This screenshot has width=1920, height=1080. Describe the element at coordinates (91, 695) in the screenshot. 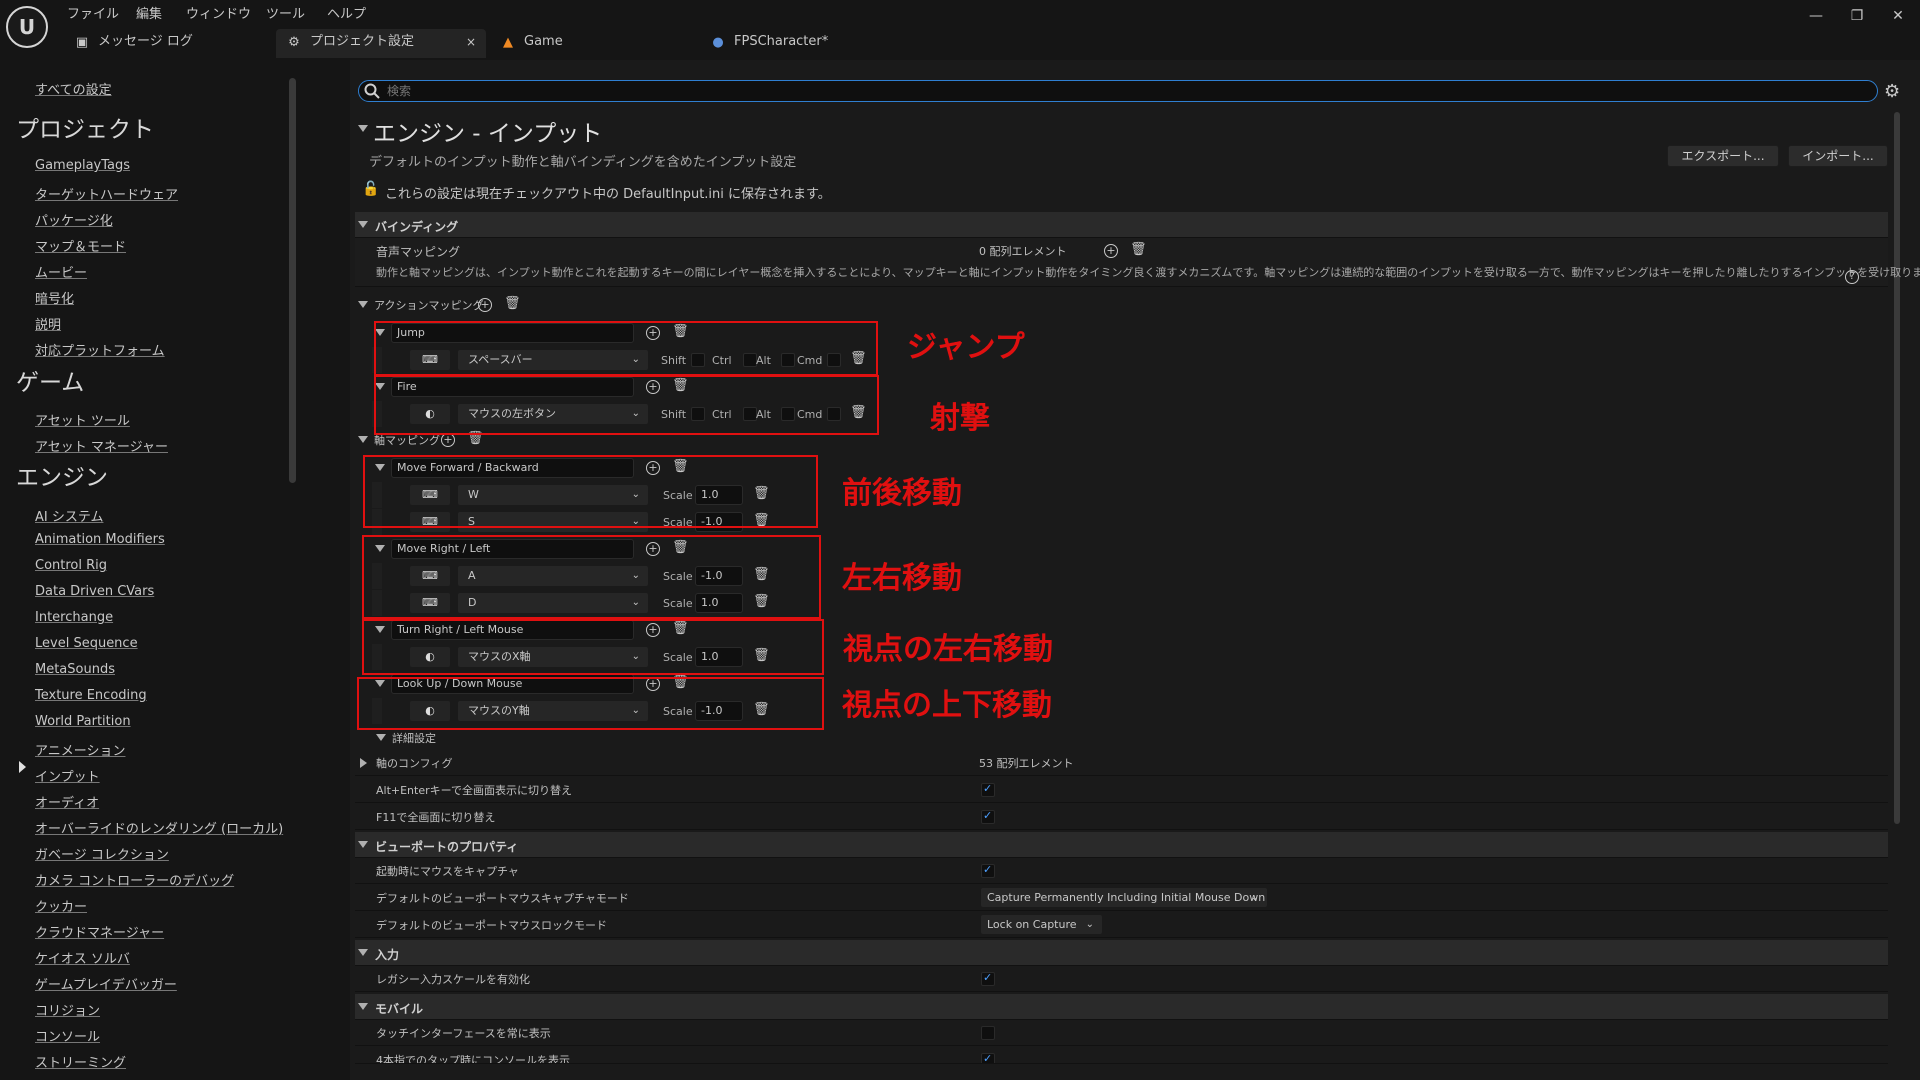

I see `sidebar-item: Texture Encoding` at that location.